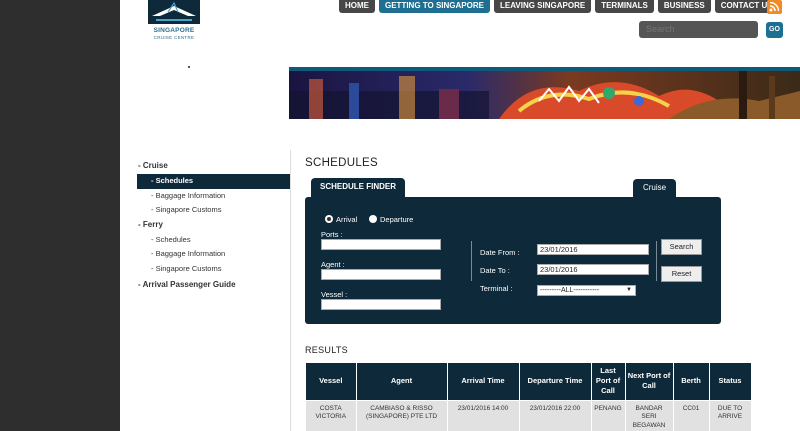 The width and height of the screenshot is (800, 431). What do you see at coordinates (608, 415) in the screenshot?
I see `cell-last-port: PENANG` at bounding box center [608, 415].